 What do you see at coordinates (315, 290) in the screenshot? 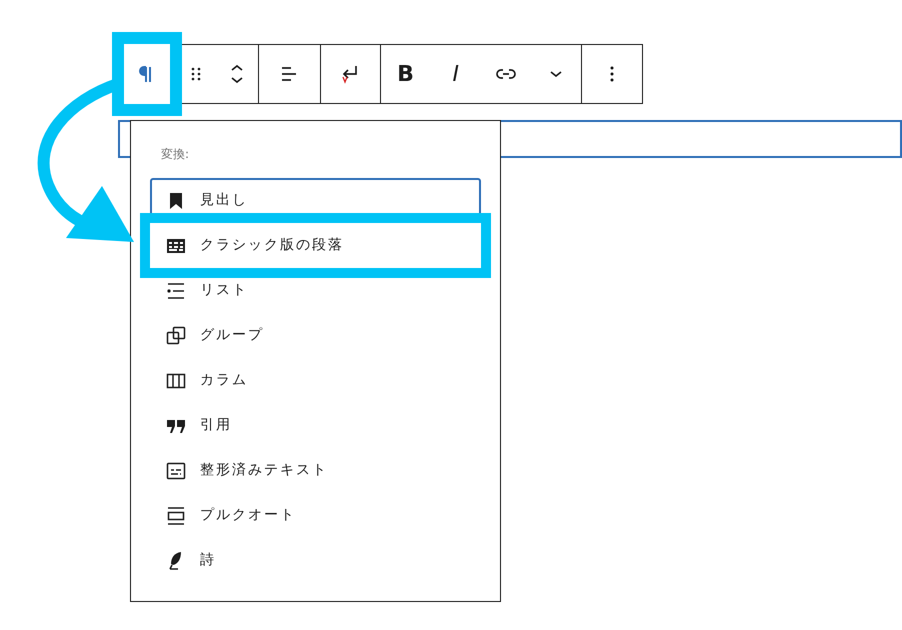
I see `menu-item: リスト` at bounding box center [315, 290].